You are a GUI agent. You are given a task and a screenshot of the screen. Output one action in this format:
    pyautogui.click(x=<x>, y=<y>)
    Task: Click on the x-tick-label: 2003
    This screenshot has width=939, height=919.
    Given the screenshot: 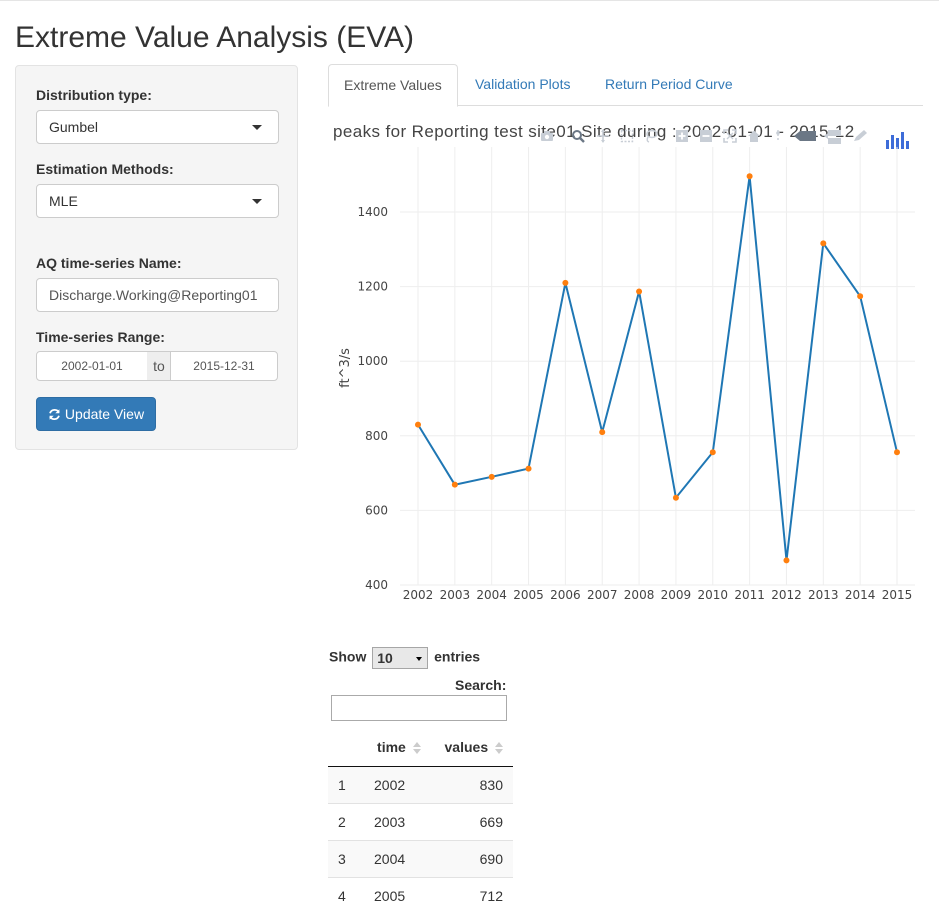 What is the action you would take?
    pyautogui.click(x=455, y=595)
    